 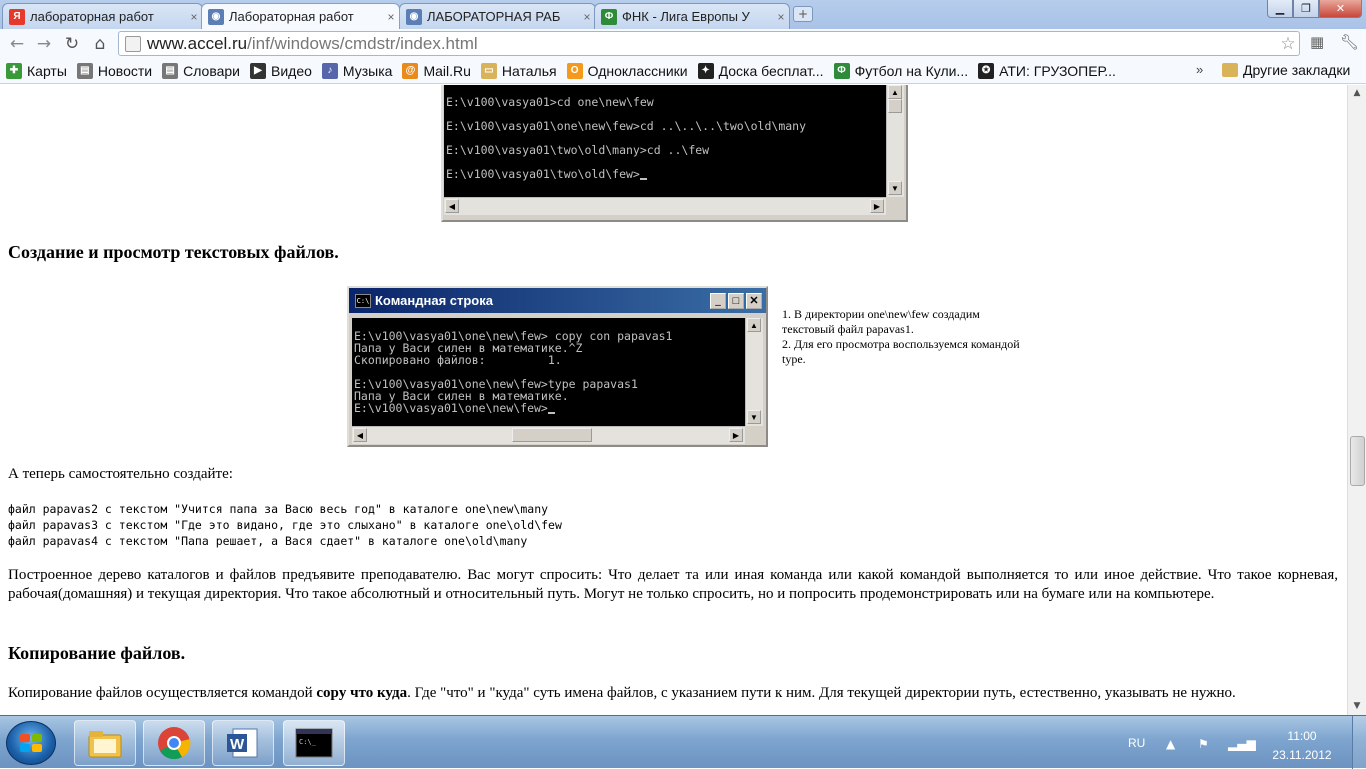 I want to click on chrome-icon, so click(x=174, y=743).